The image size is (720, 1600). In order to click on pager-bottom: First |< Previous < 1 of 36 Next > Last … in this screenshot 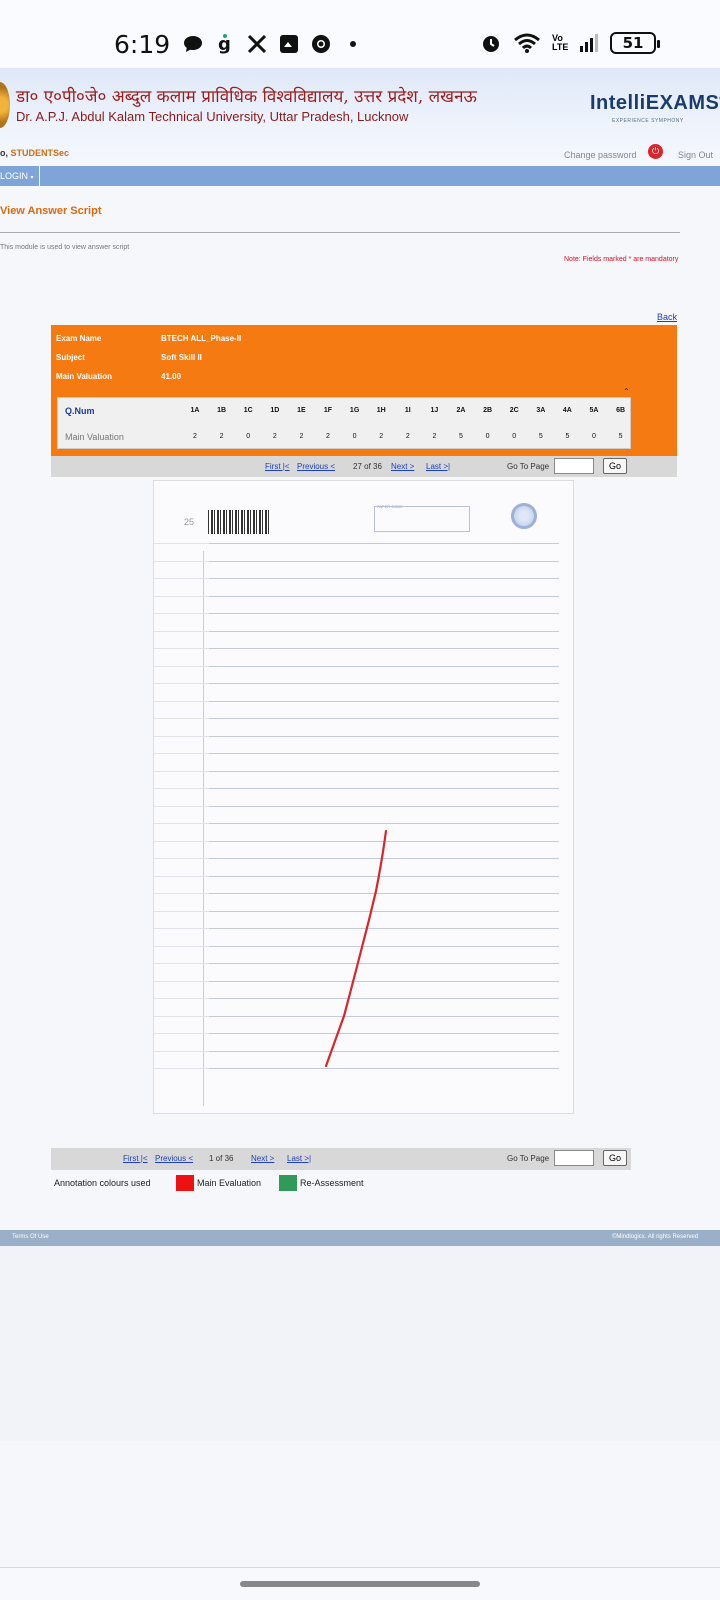, I will do `click(341, 1159)`.